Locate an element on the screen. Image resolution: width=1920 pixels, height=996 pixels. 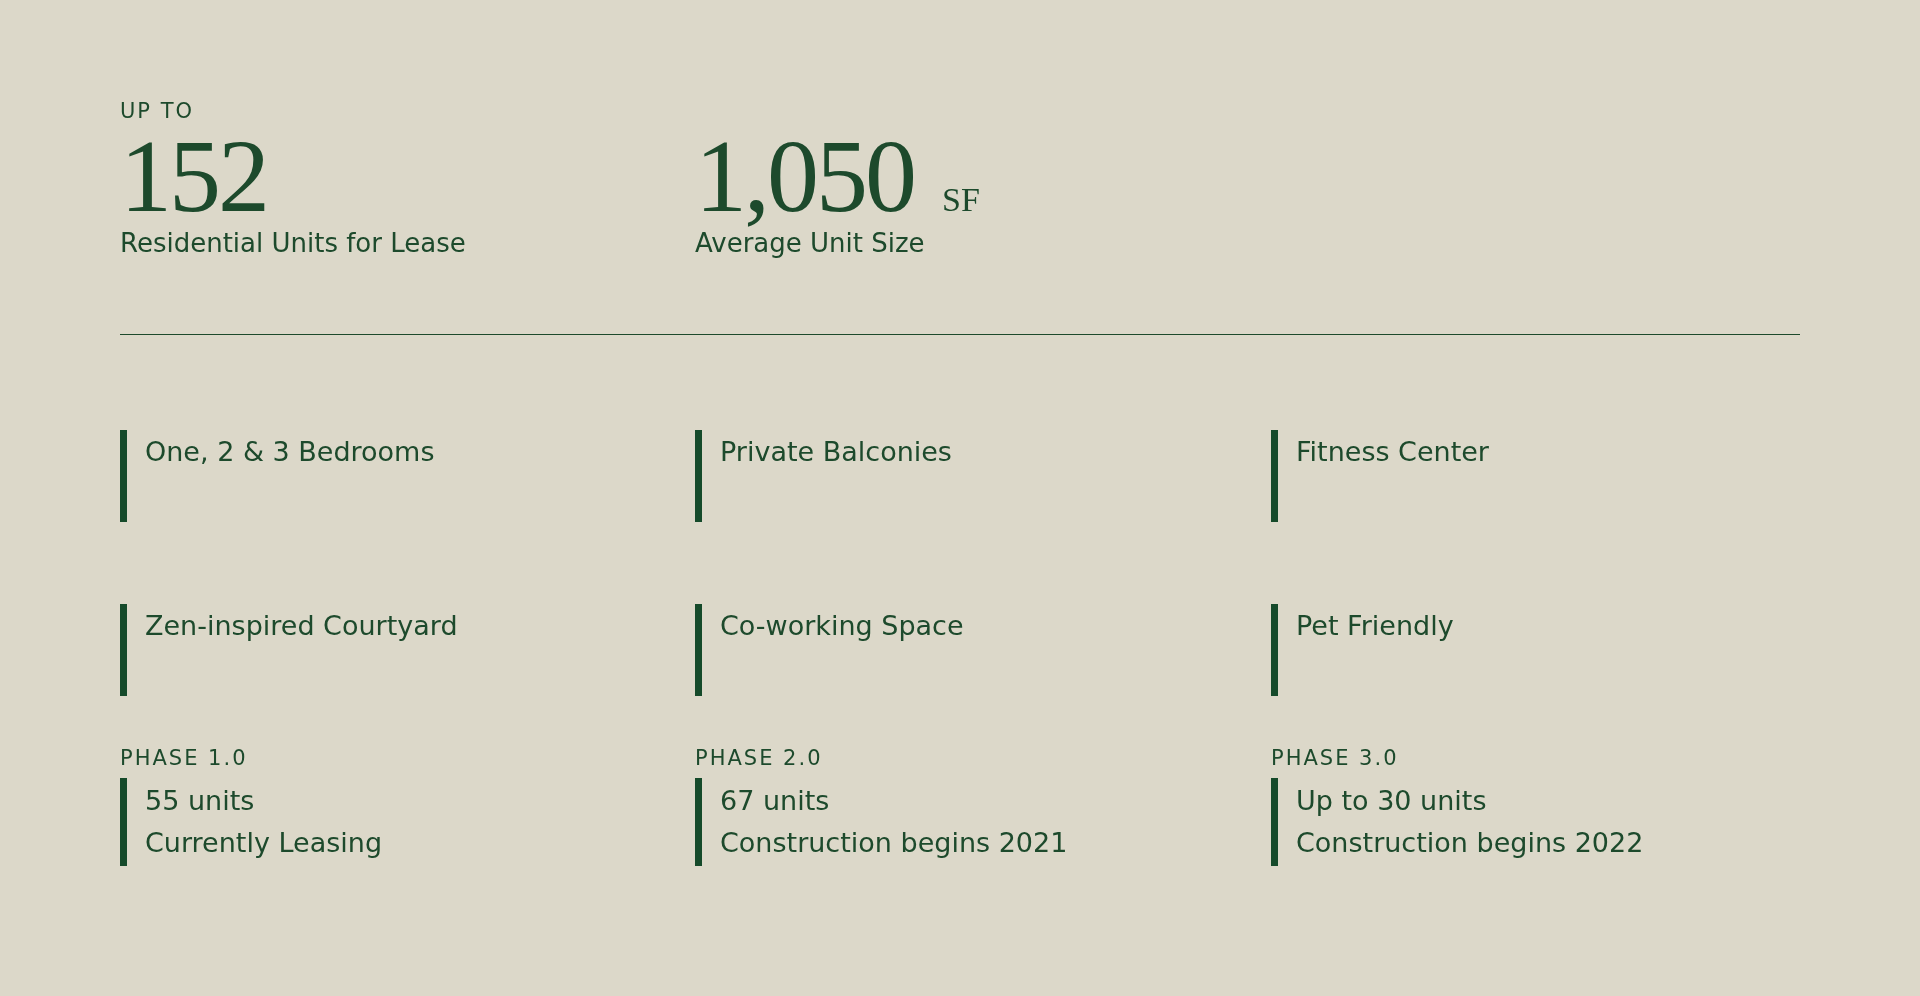
feature-label: Pet Friendly is located at coordinates (1375, 626).